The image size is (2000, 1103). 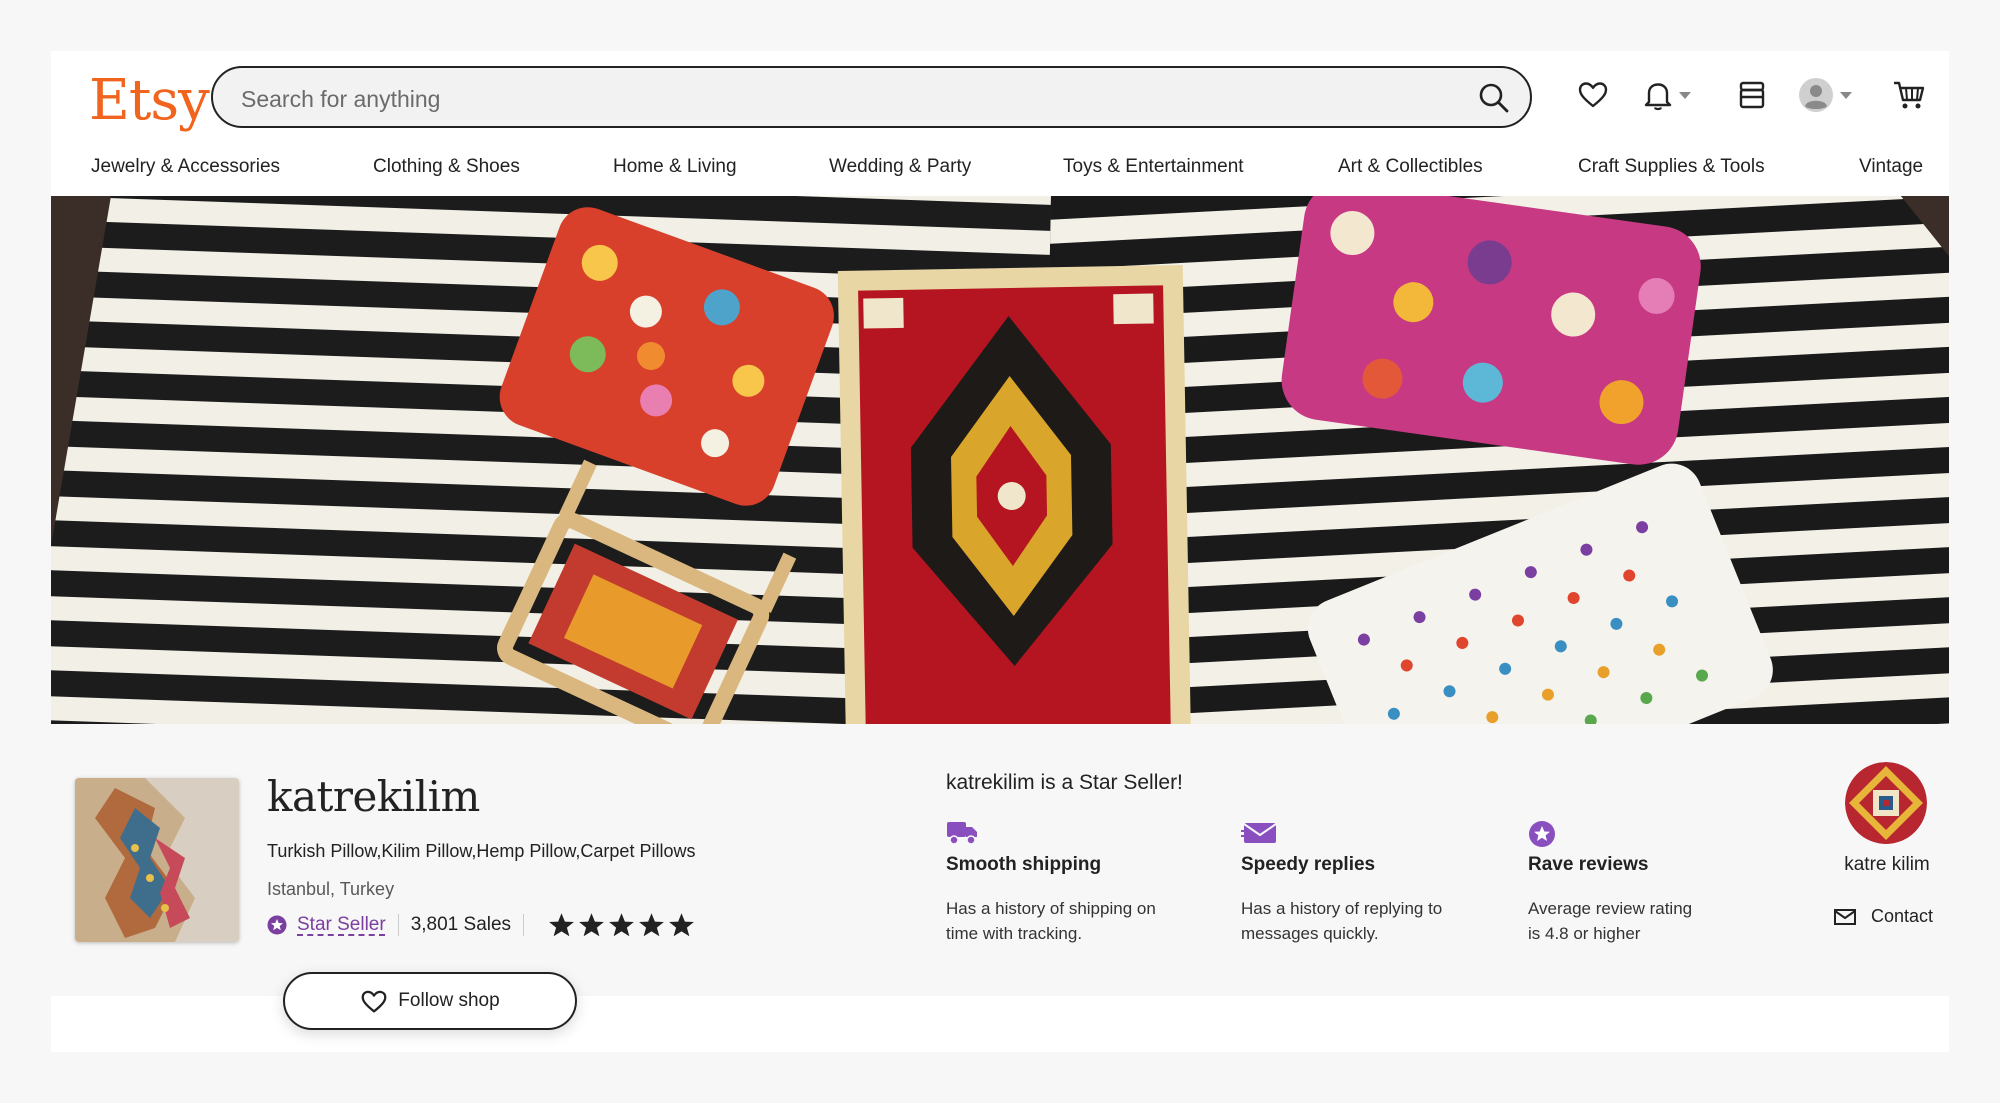 I want to click on etsy-logo: Etsy, so click(x=149, y=101).